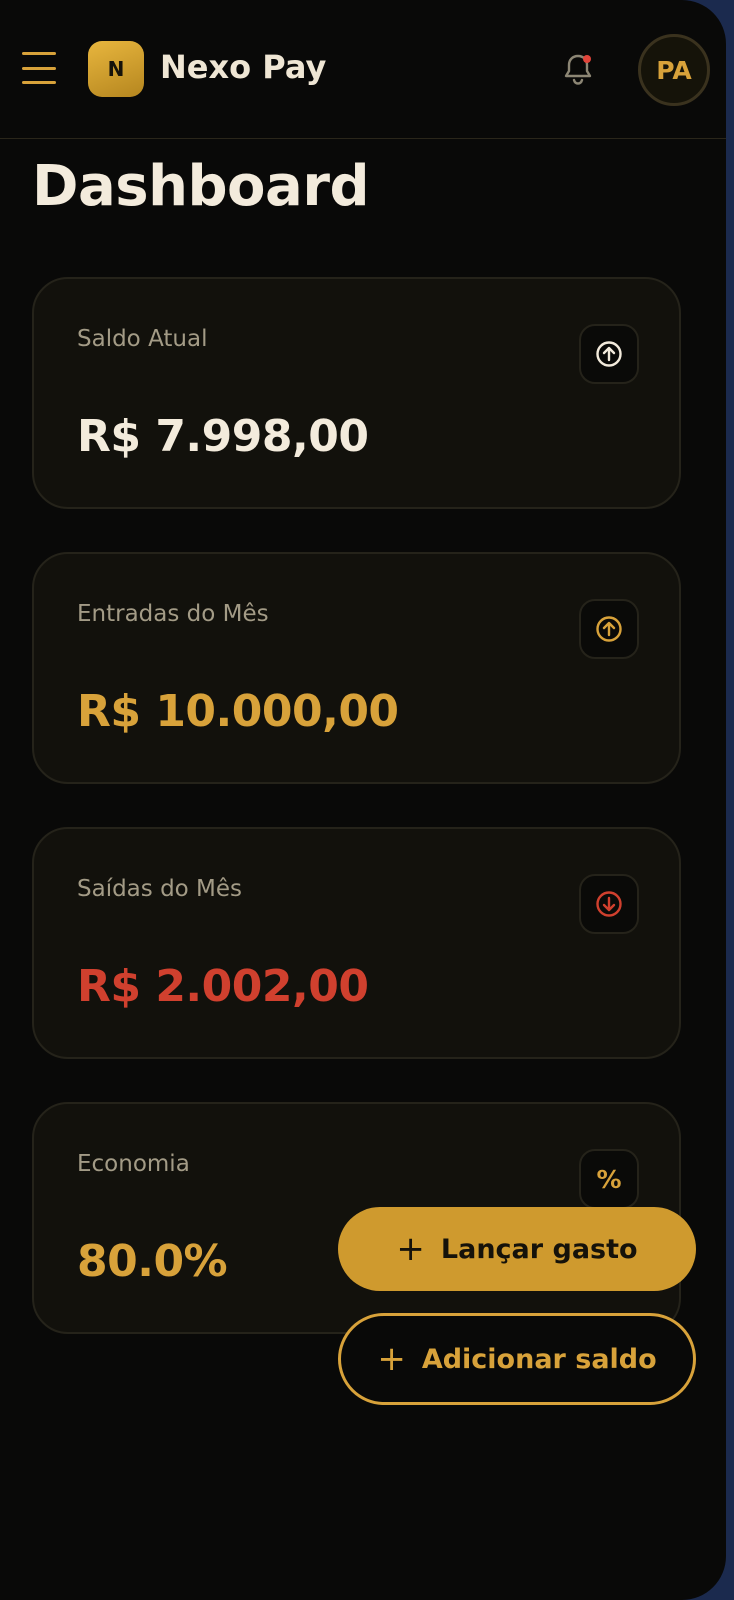  What do you see at coordinates (116, 69) in the screenshot?
I see `app-logo: N` at bounding box center [116, 69].